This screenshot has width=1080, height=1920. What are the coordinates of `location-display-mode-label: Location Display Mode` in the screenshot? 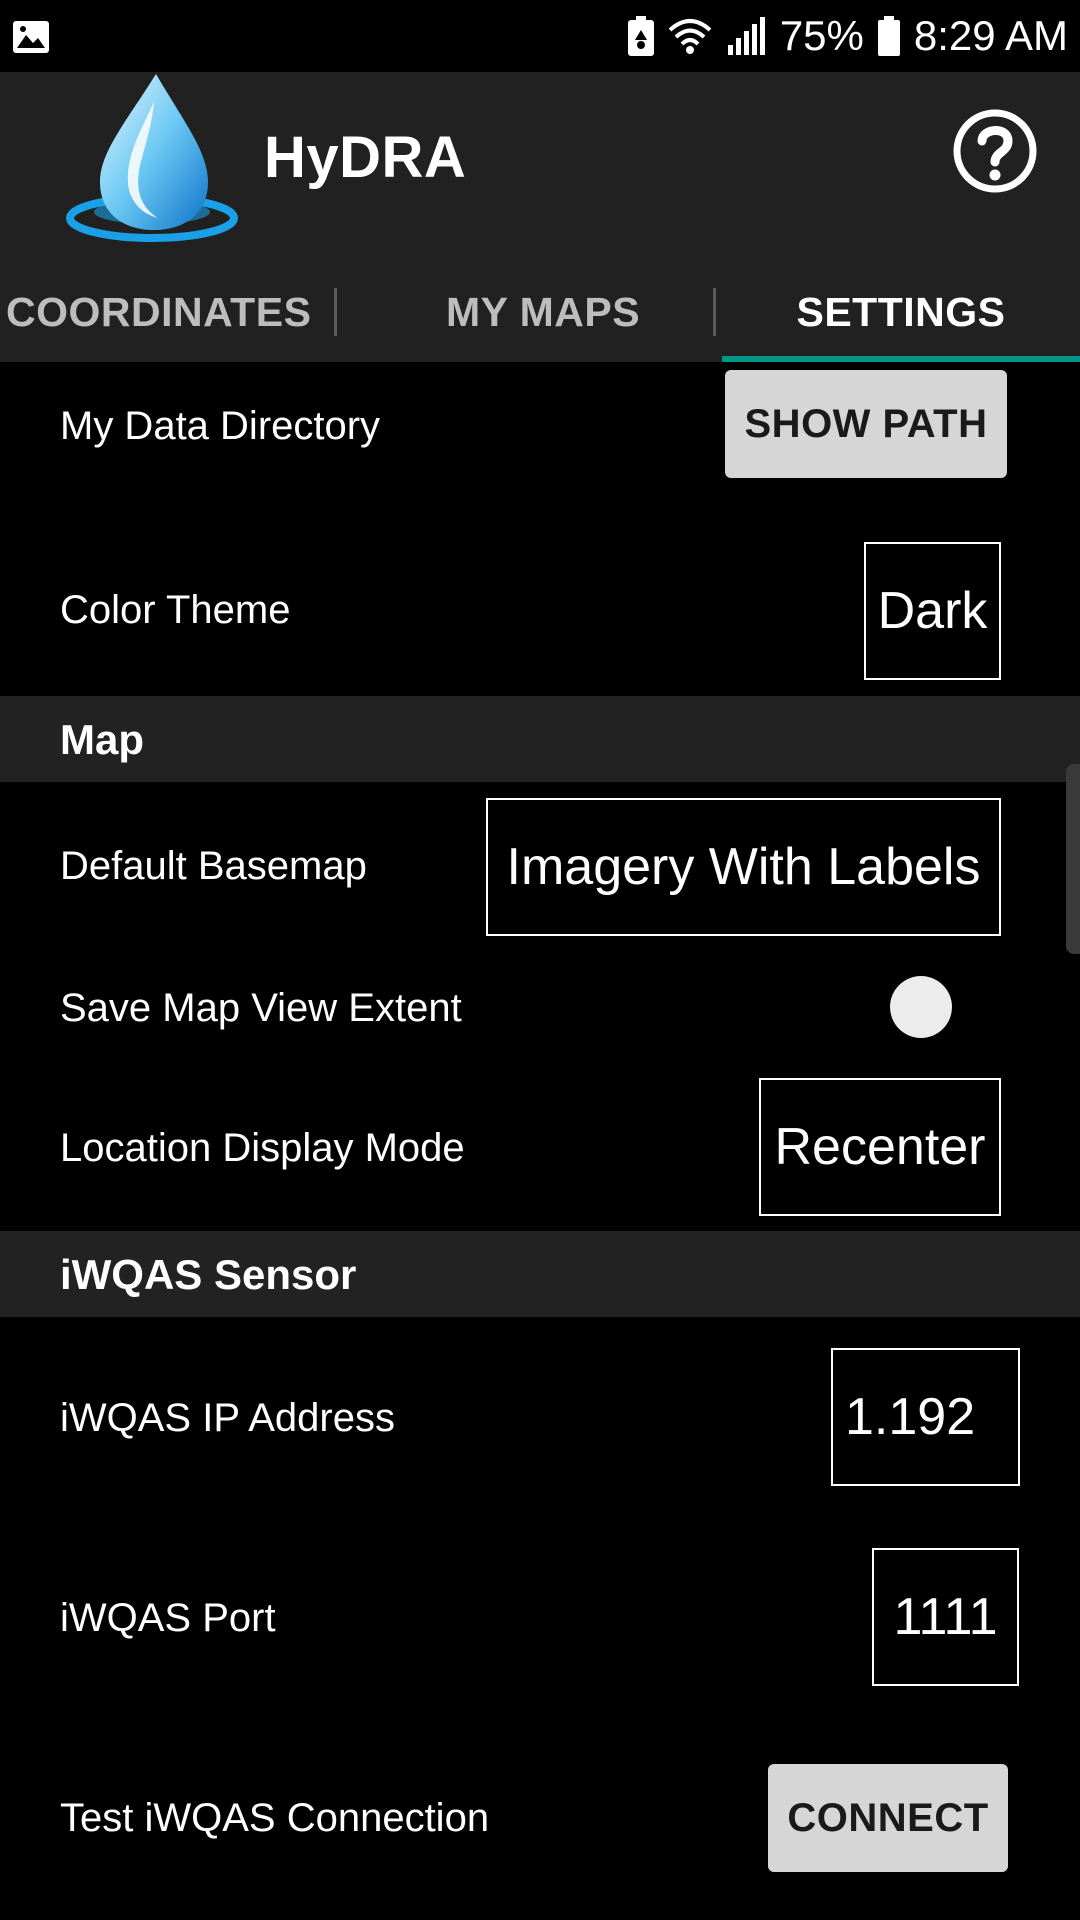 It's located at (262, 1148).